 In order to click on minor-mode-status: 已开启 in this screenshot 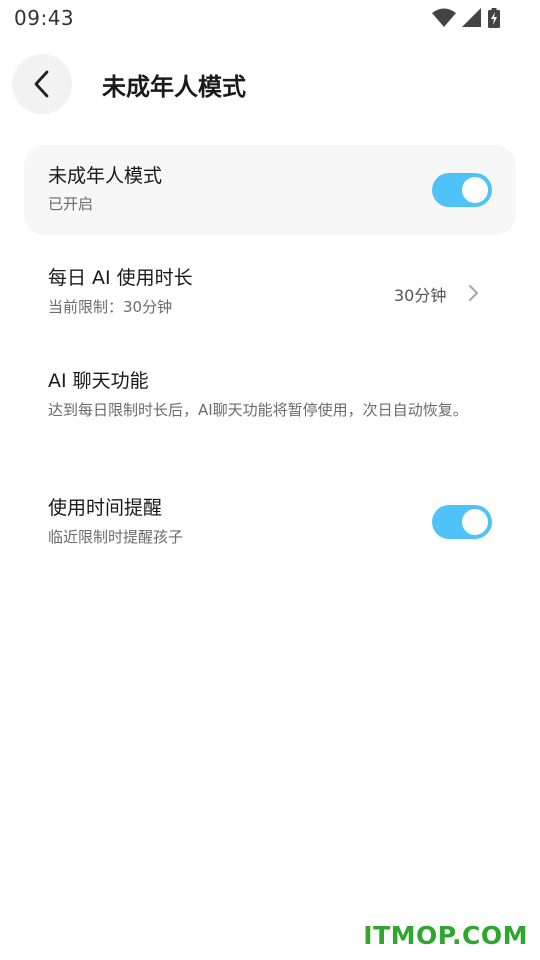, I will do `click(71, 204)`.